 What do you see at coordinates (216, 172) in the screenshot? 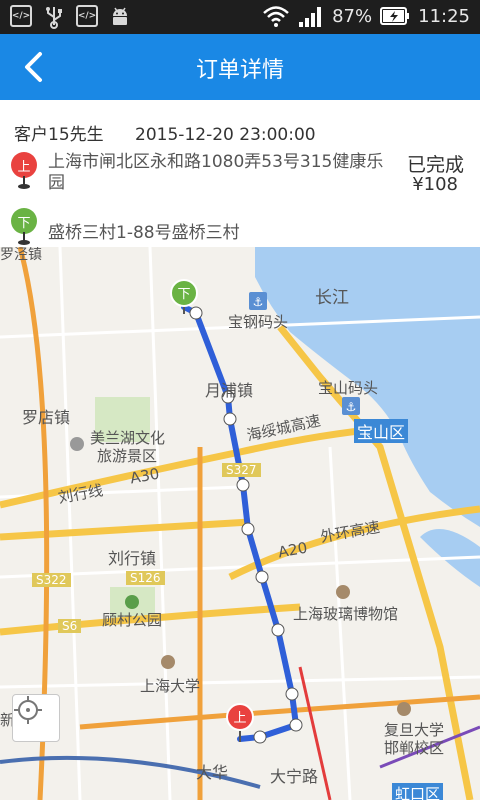
I see `pickup-address: 上海市闸北区永和路1080弄53号315健康乐园` at bounding box center [216, 172].